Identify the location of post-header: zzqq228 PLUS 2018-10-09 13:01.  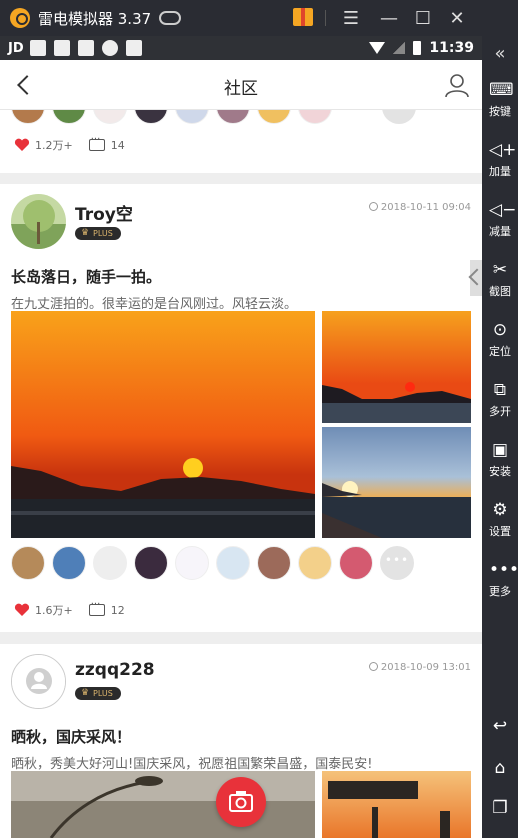
(241, 683).